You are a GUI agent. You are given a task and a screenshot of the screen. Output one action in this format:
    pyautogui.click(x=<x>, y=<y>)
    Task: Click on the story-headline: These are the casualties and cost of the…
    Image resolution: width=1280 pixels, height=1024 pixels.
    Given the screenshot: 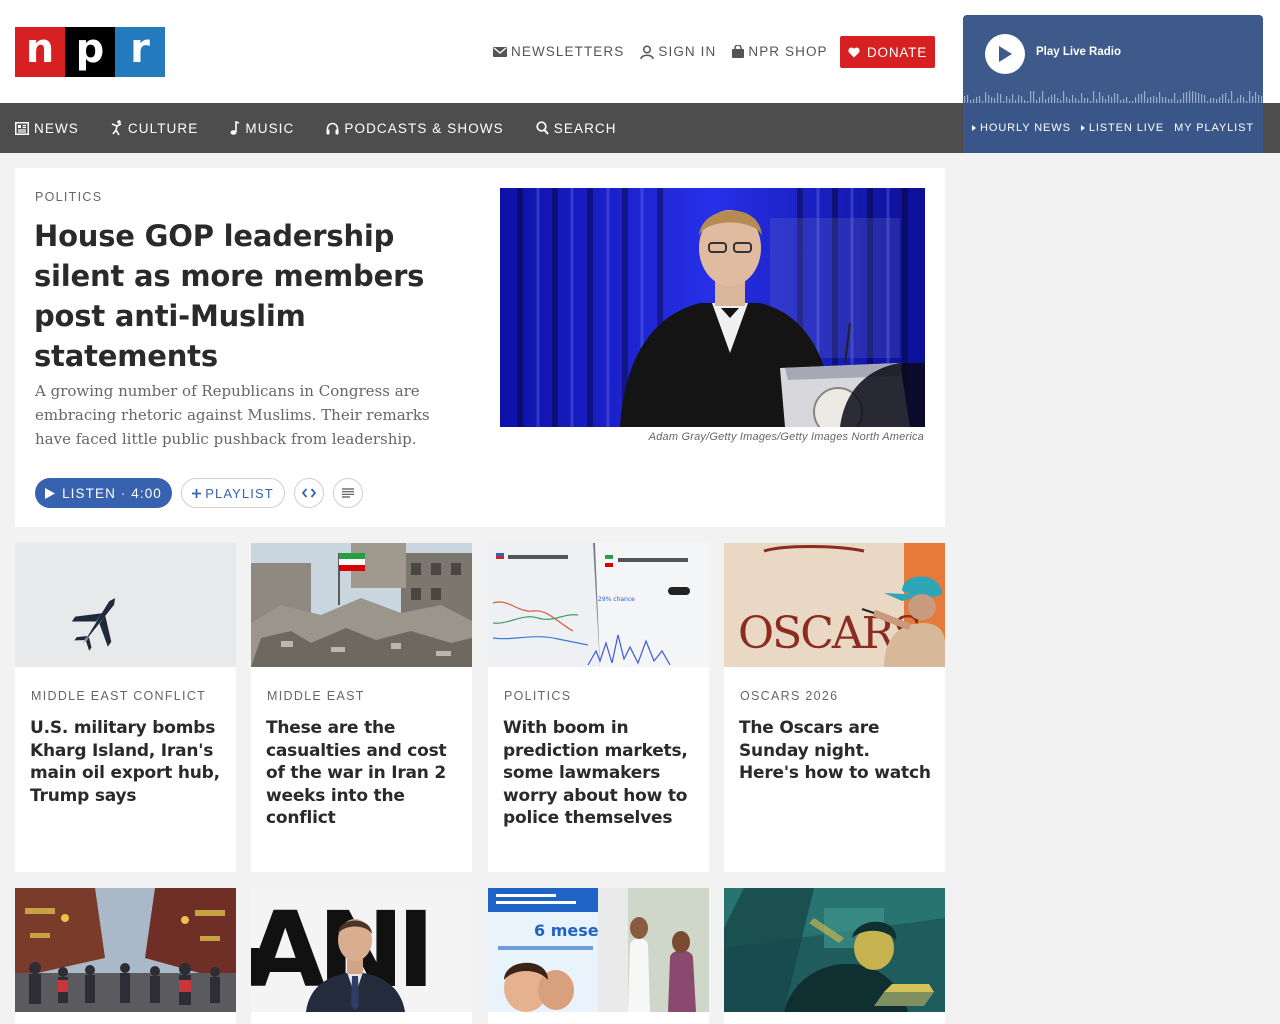 What is the action you would take?
    pyautogui.click(x=363, y=773)
    